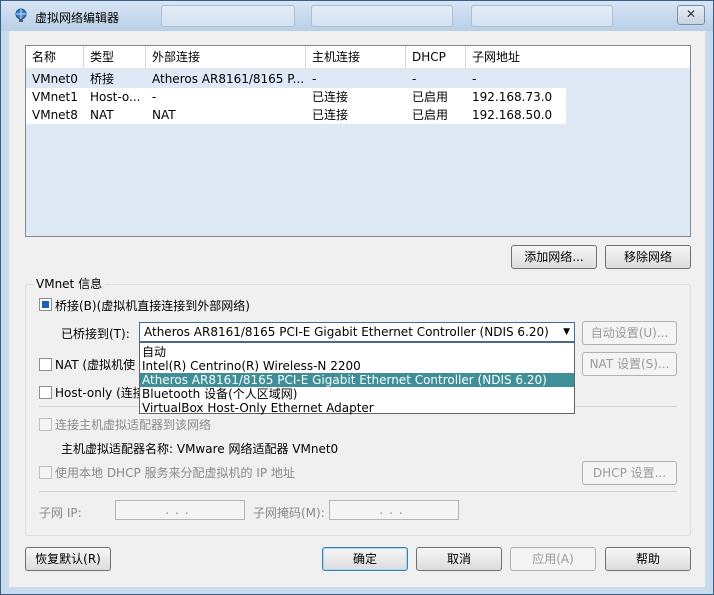  Describe the element at coordinates (45, 392) in the screenshot. I see `hostonly-radio` at that location.